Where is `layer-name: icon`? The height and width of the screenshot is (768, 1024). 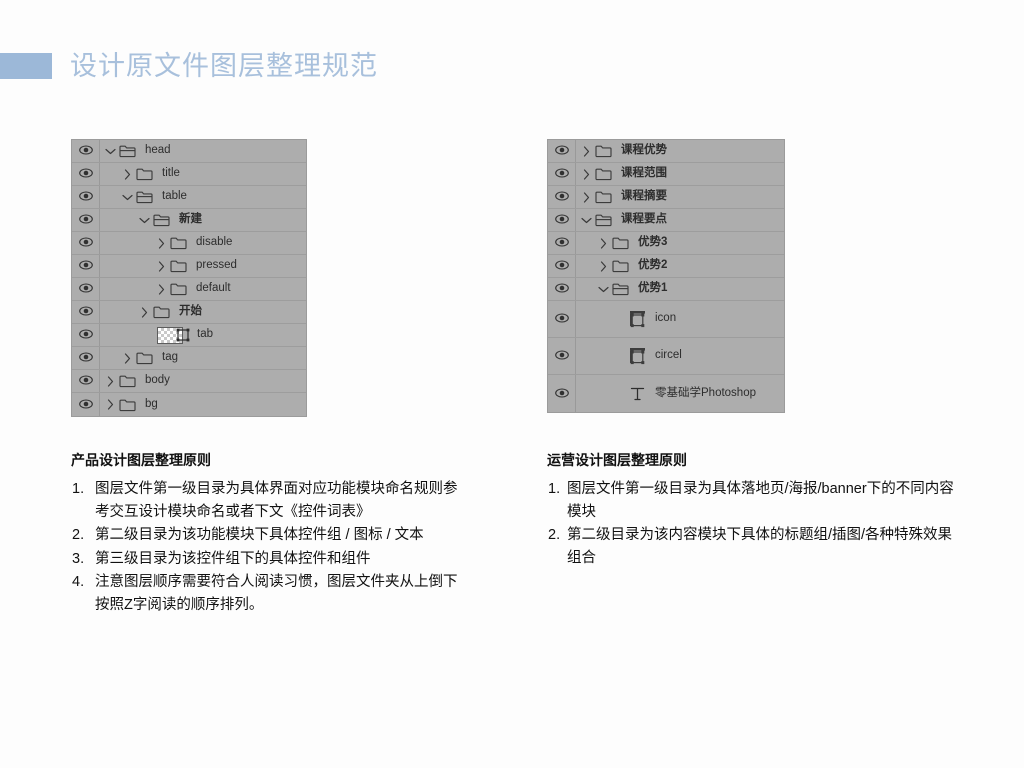 layer-name: icon is located at coordinates (666, 318).